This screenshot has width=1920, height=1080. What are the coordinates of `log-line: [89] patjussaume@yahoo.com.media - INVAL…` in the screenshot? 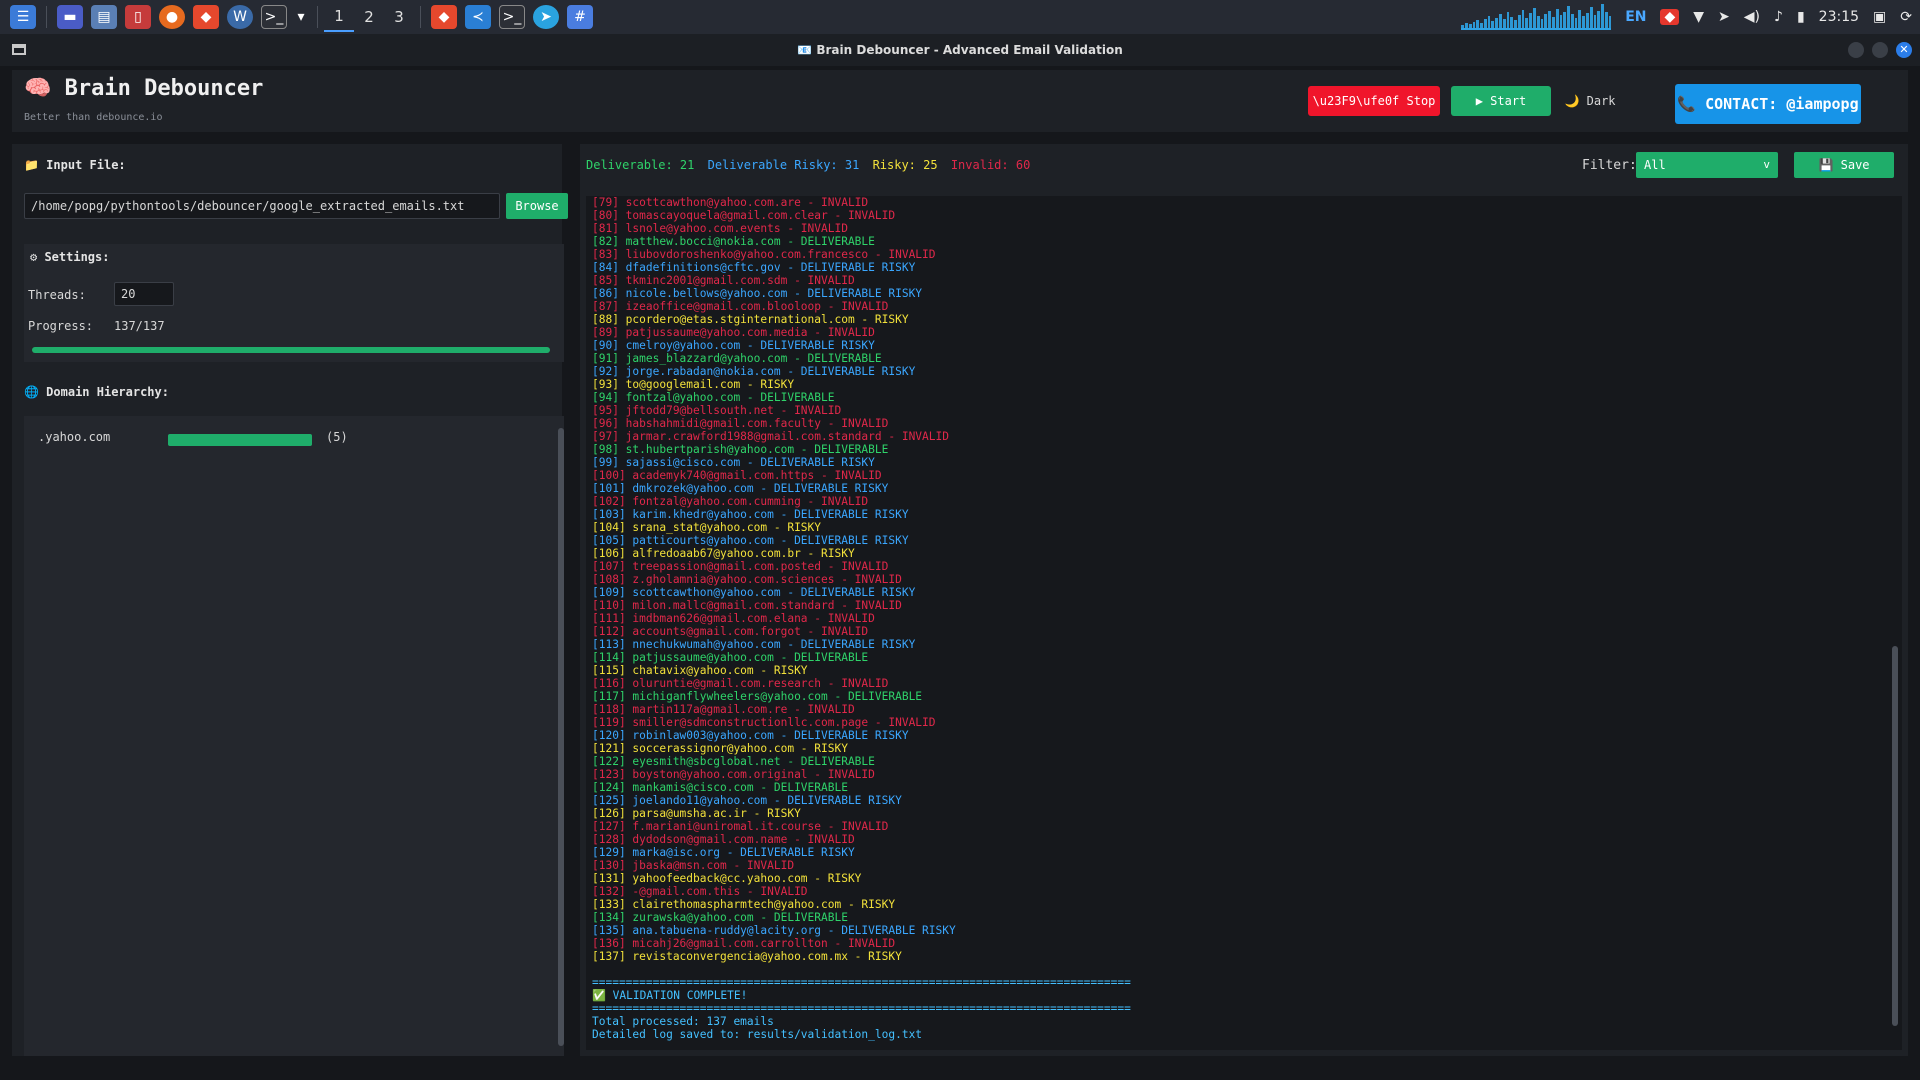 It's located at (733, 332).